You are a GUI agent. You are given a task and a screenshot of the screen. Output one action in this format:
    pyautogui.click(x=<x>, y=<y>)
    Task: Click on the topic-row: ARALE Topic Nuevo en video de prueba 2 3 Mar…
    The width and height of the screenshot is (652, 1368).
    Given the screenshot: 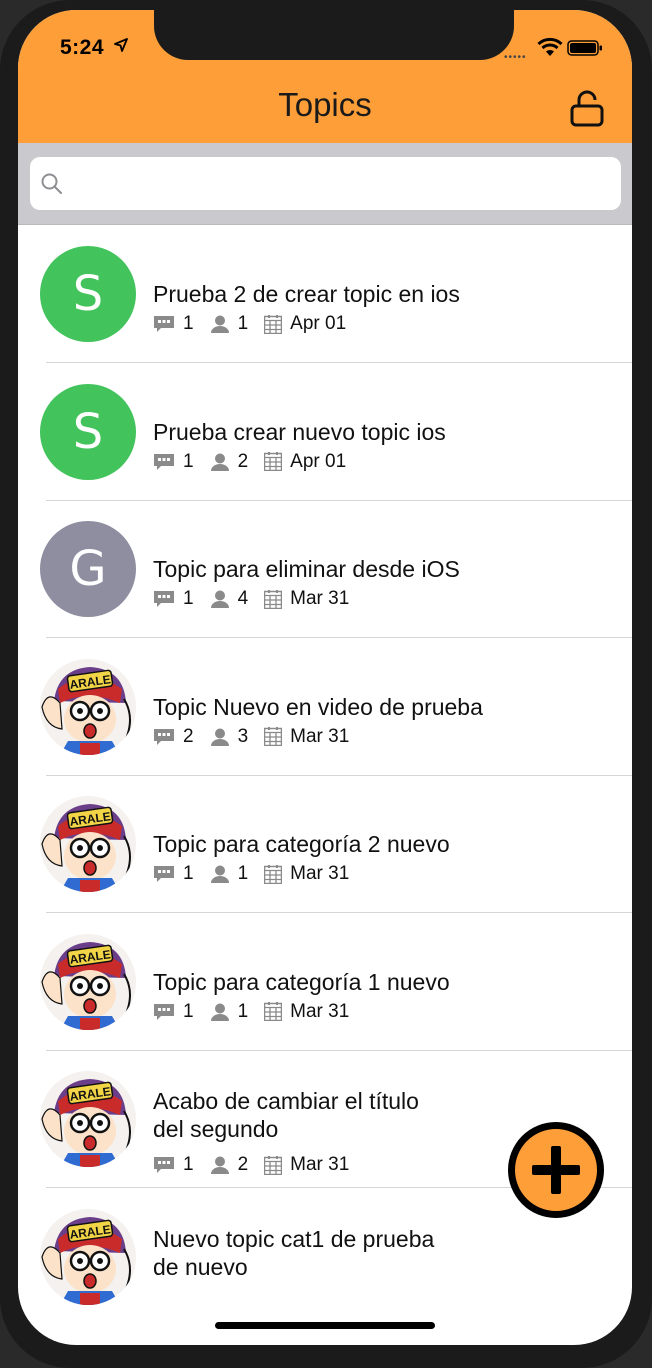 What is the action you would take?
    pyautogui.click(x=325, y=707)
    